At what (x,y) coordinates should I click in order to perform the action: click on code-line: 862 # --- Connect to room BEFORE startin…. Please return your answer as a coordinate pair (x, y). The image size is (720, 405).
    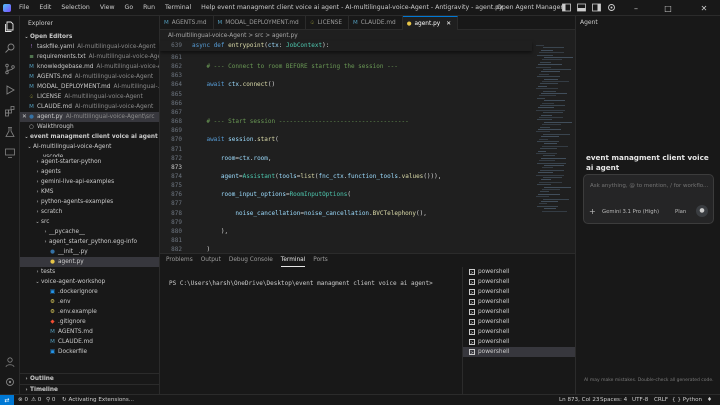
    Looking at the image, I should click on (346, 66).